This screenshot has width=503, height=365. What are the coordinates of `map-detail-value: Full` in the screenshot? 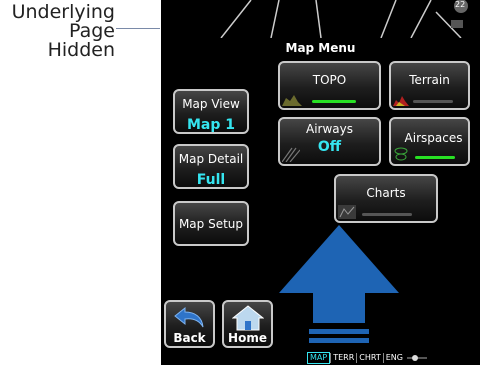 It's located at (211, 180).